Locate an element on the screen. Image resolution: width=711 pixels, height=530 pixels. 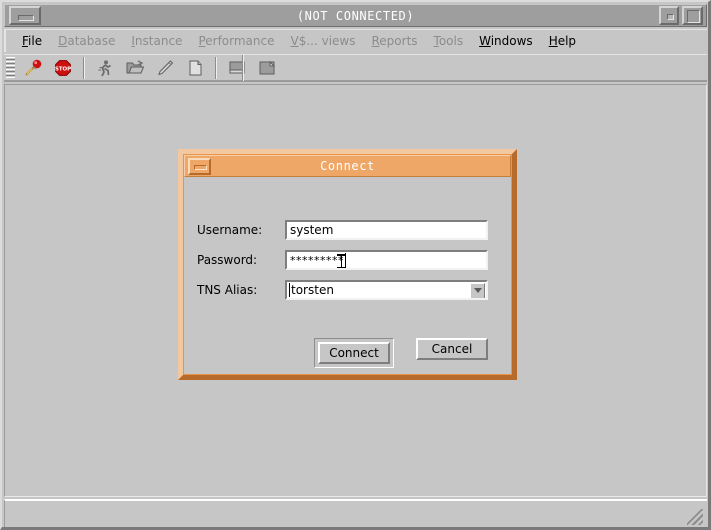
pencil-edit-icon is located at coordinates (165, 68).